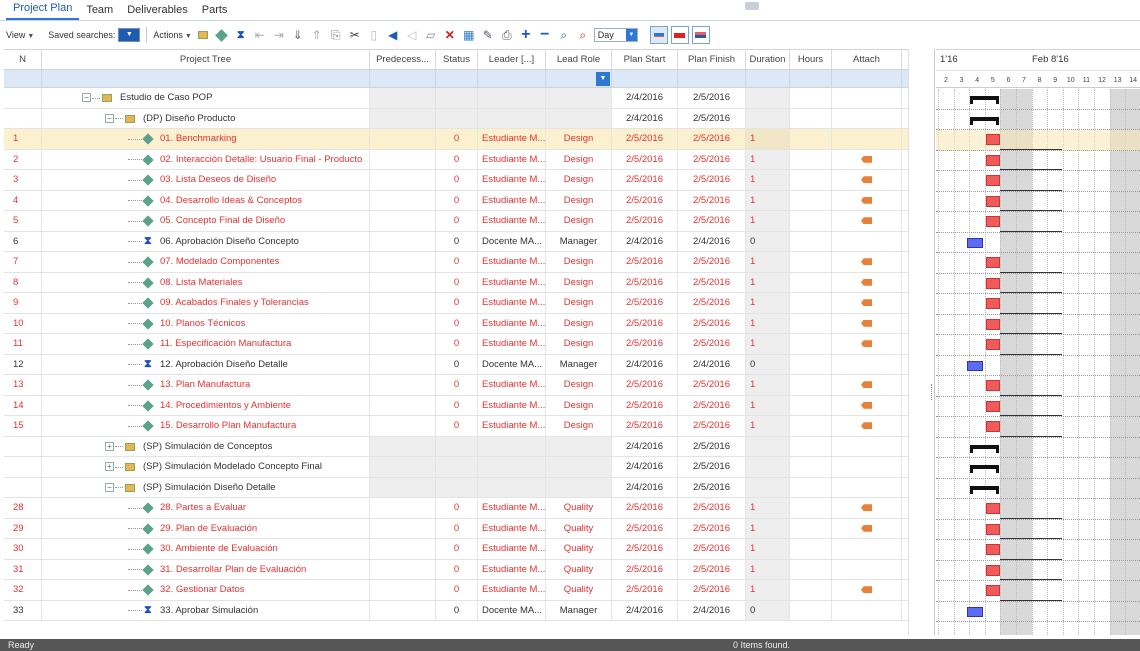  Describe the element at coordinates (206, 385) in the screenshot. I see `cell-project-tree: 13. Plan Manufactura` at that location.